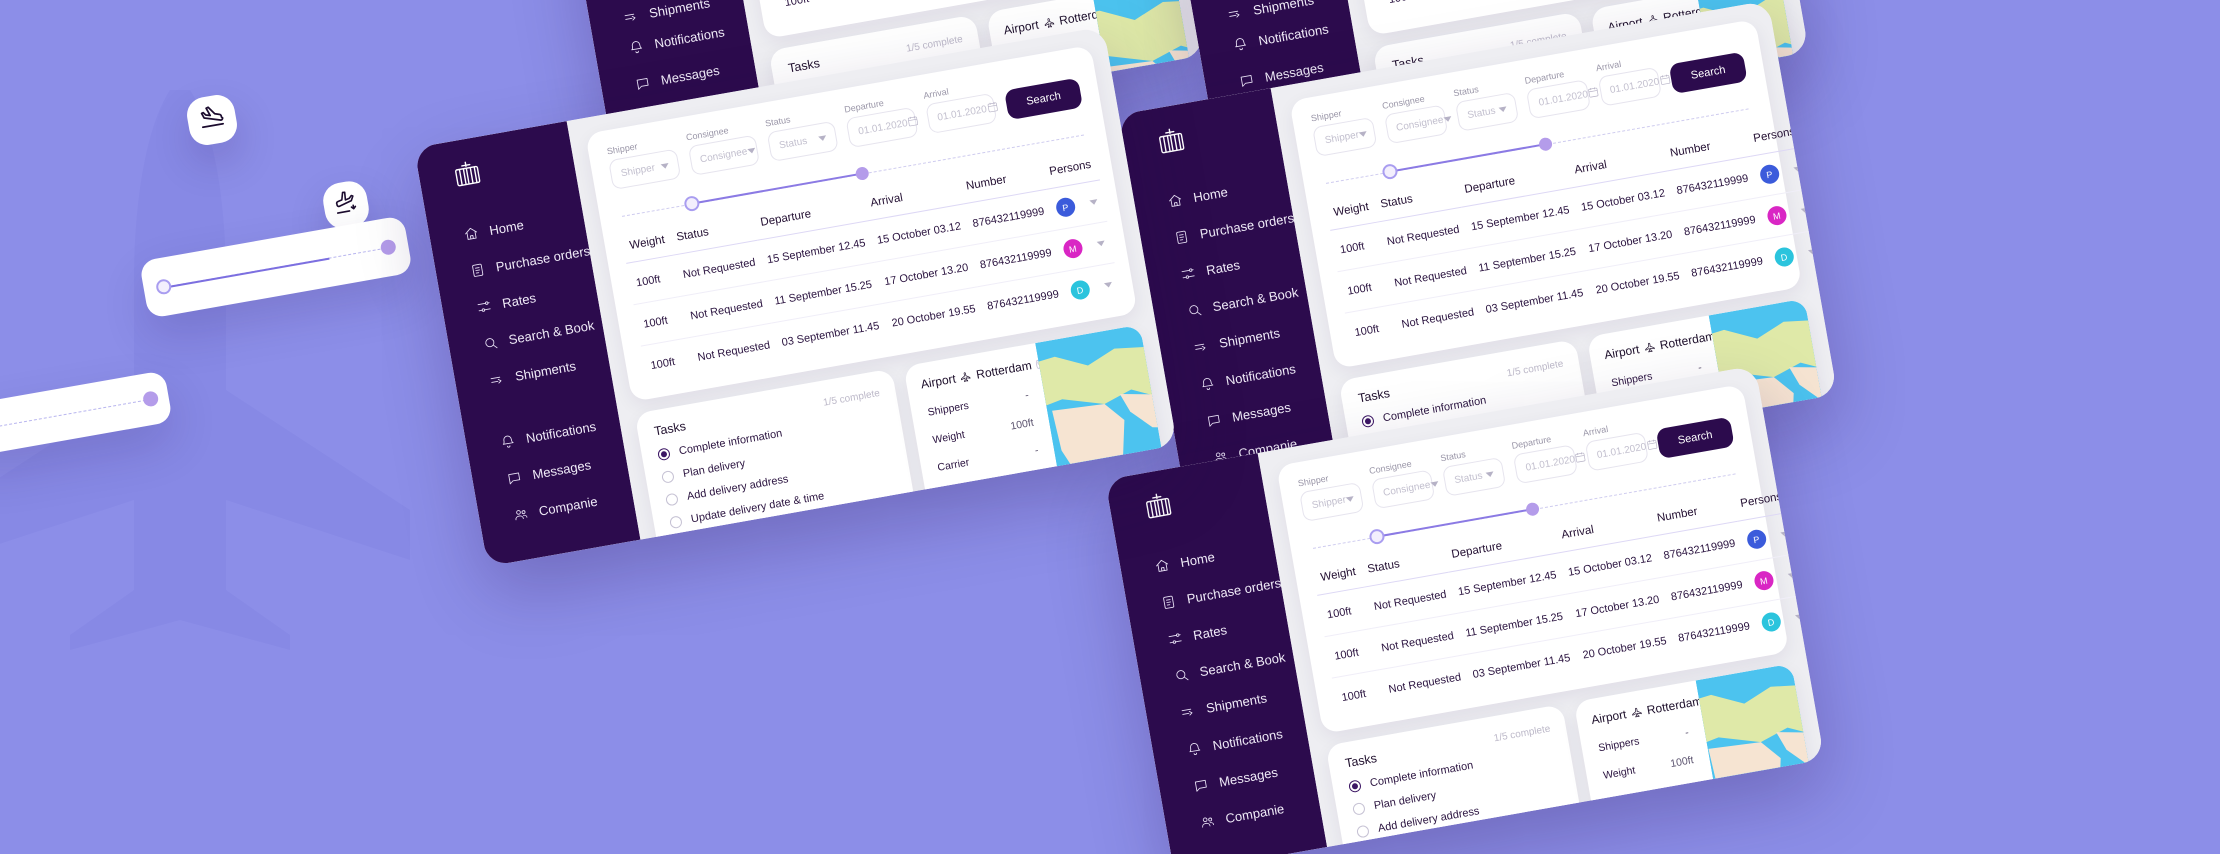 This screenshot has width=2220, height=854. Describe the element at coordinates (1194, 309) in the screenshot. I see `search-icon` at that location.